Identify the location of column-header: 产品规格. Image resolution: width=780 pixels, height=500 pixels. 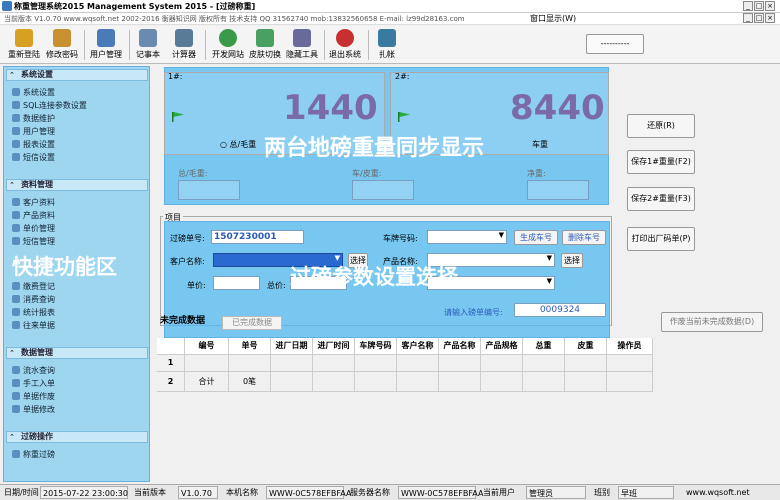
(502, 346).